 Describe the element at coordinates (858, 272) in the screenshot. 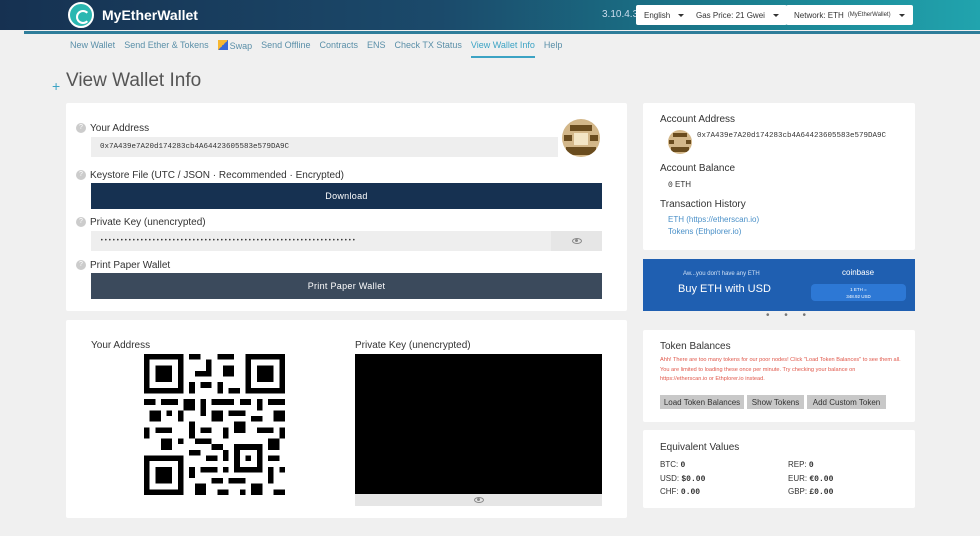

I see `coinbase-logo: coinbase` at that location.